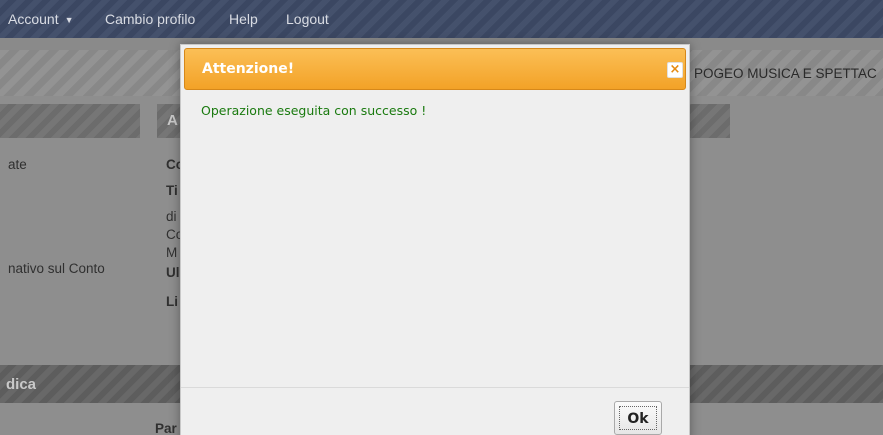 This screenshot has width=883, height=435. I want to click on account-menu-label: Account, so click(33, 19).